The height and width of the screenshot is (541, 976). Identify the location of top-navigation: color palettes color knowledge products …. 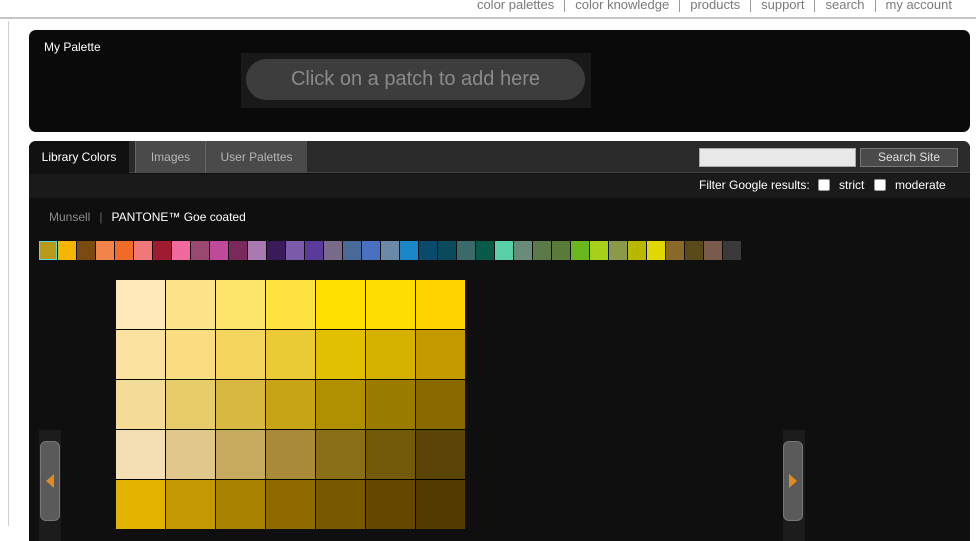
(488, 9).